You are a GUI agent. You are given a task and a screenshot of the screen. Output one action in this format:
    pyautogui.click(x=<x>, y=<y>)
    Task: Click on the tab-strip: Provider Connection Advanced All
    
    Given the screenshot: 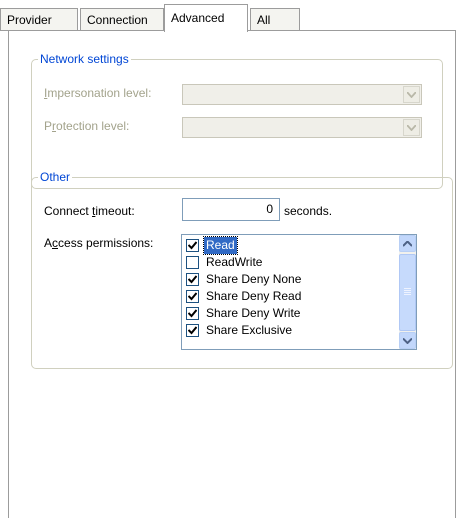 What is the action you would take?
    pyautogui.click(x=228, y=17)
    